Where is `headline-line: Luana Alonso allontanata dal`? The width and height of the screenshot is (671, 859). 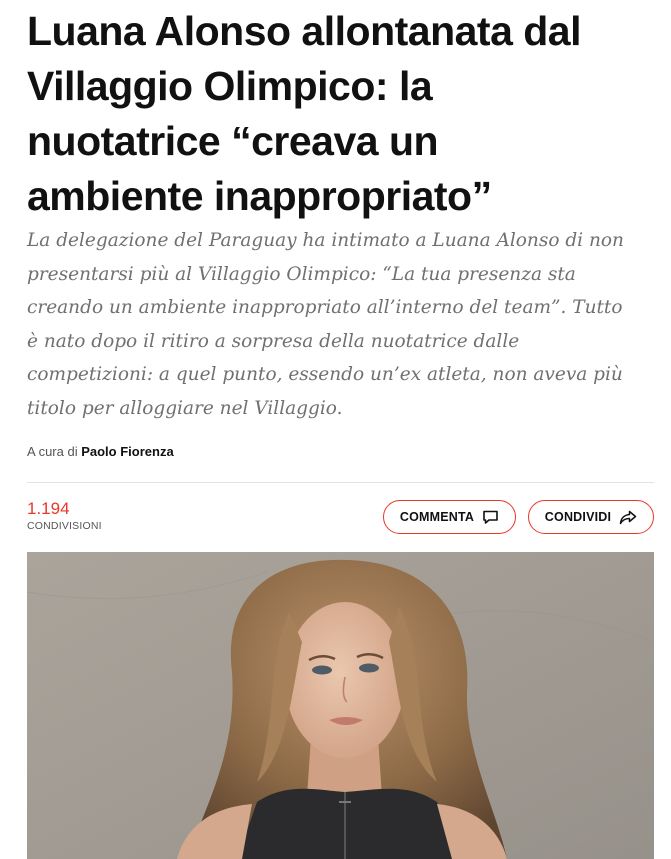 headline-line: Luana Alonso allontanata dal is located at coordinates (304, 31).